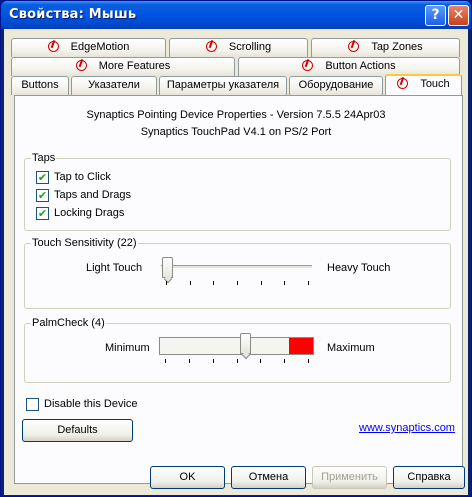 This screenshot has width=472, height=497. What do you see at coordinates (88, 47) in the screenshot?
I see `tab-edgemotion: EdgeMotion` at bounding box center [88, 47].